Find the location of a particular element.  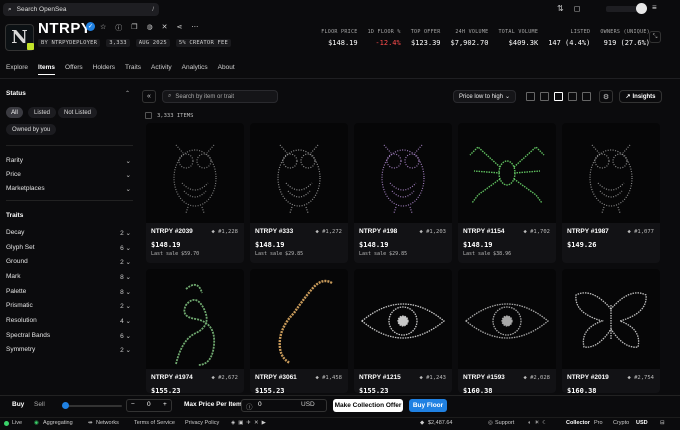

list-icon is located at coordinates (572, 96).